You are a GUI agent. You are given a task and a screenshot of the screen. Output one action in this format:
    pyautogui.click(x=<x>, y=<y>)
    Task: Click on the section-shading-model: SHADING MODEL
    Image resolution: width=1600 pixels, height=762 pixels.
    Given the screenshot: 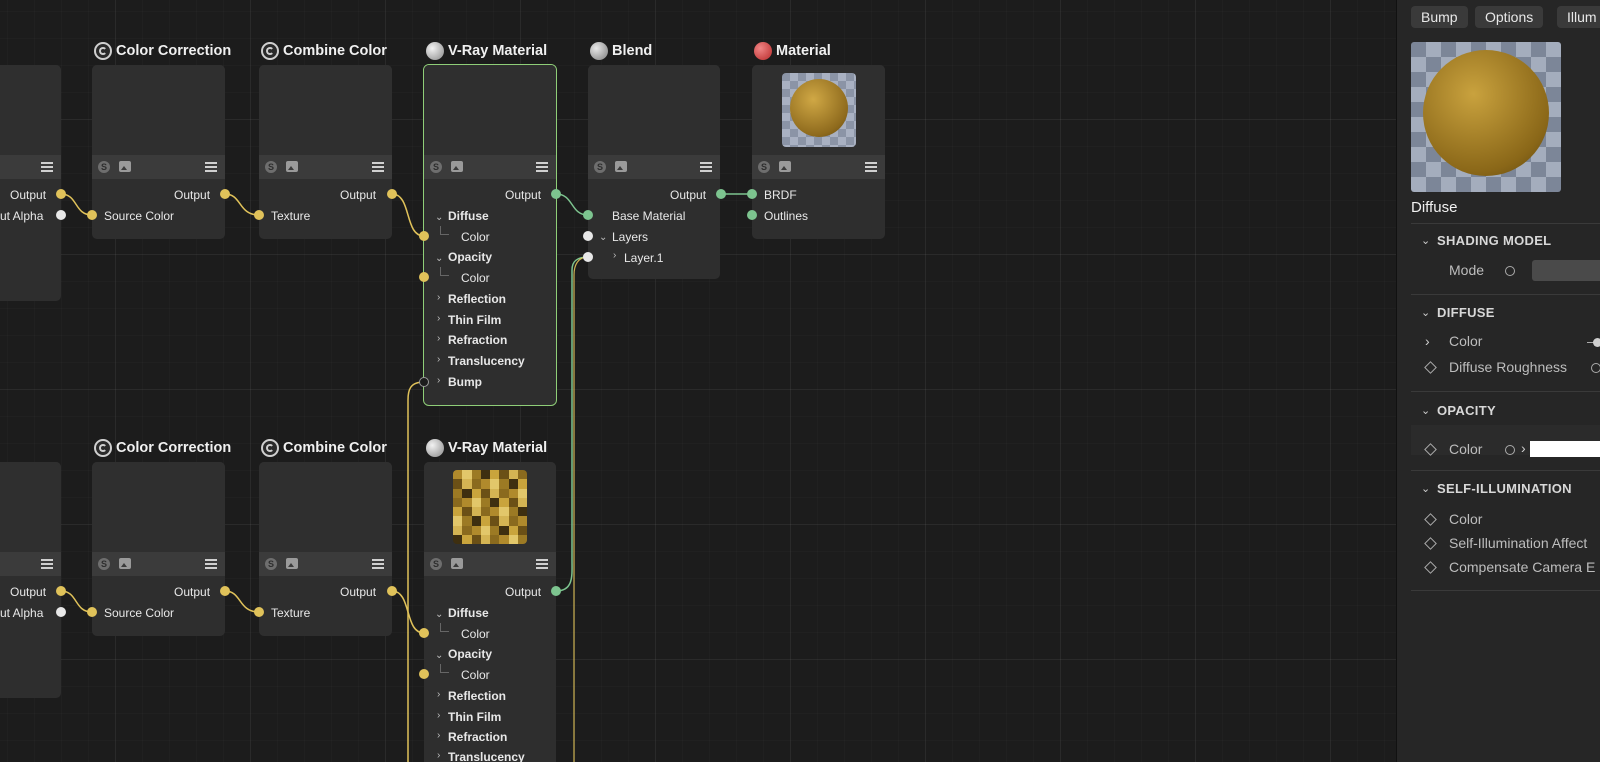 What is the action you would take?
    pyautogui.click(x=1494, y=240)
    